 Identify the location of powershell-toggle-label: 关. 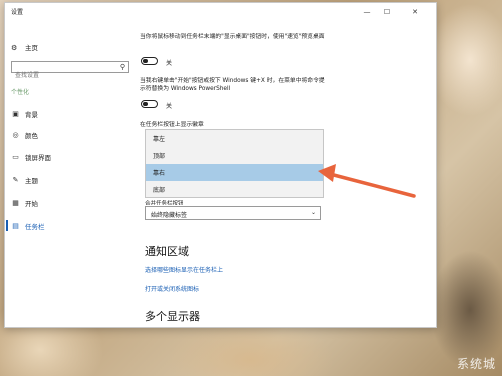
(169, 106).